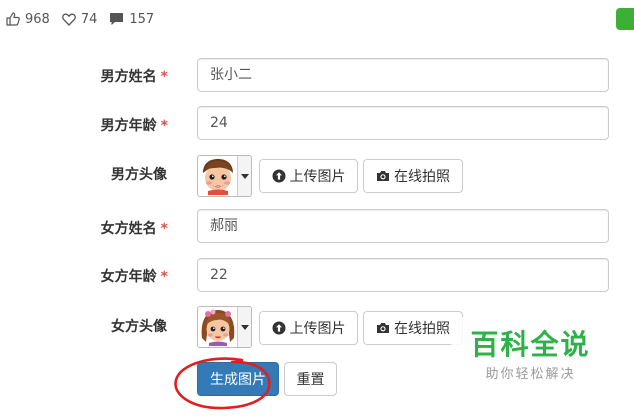 The height and width of the screenshot is (419, 634). I want to click on comment-stat: 157, so click(131, 19).